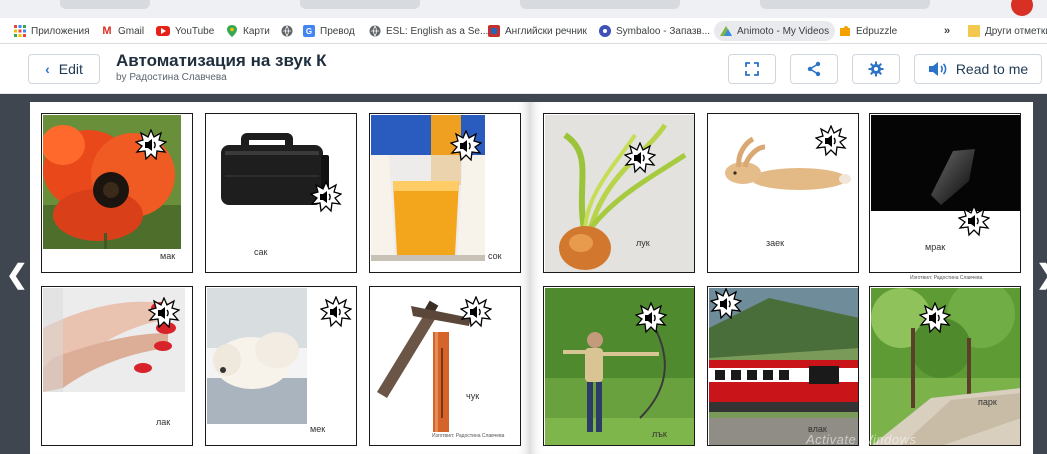 The image size is (1047, 454). I want to click on bookmark-gmail: M Gmail, so click(122, 31).